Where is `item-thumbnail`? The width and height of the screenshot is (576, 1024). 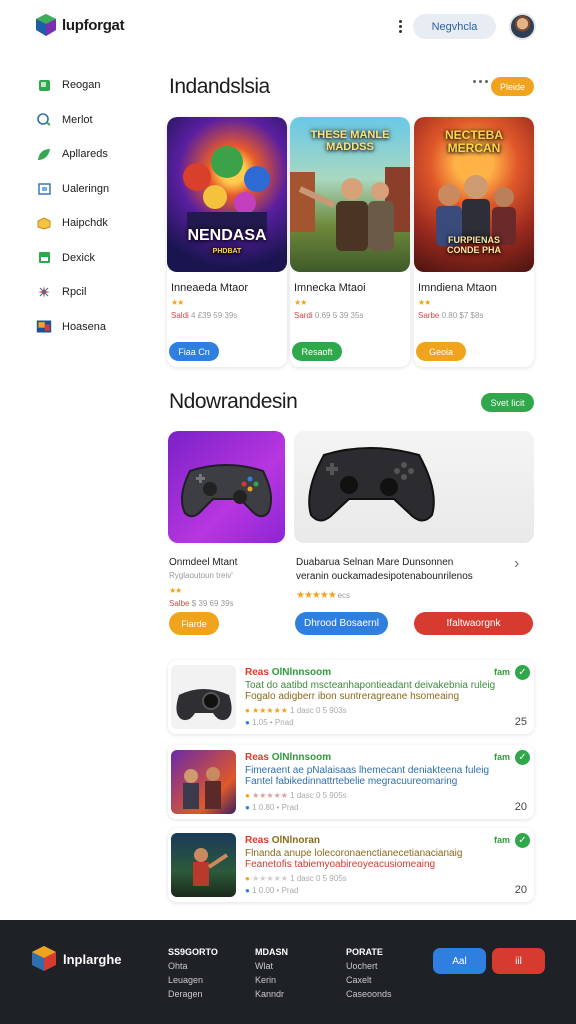 item-thumbnail is located at coordinates (203, 865).